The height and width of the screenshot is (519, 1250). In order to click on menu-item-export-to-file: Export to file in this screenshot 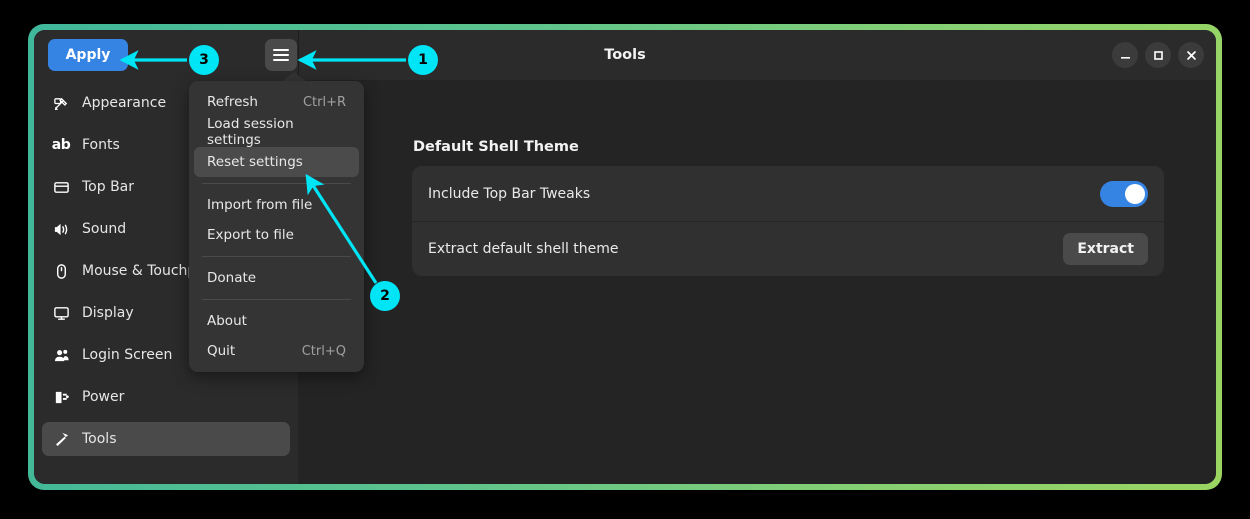, I will do `click(276, 235)`.